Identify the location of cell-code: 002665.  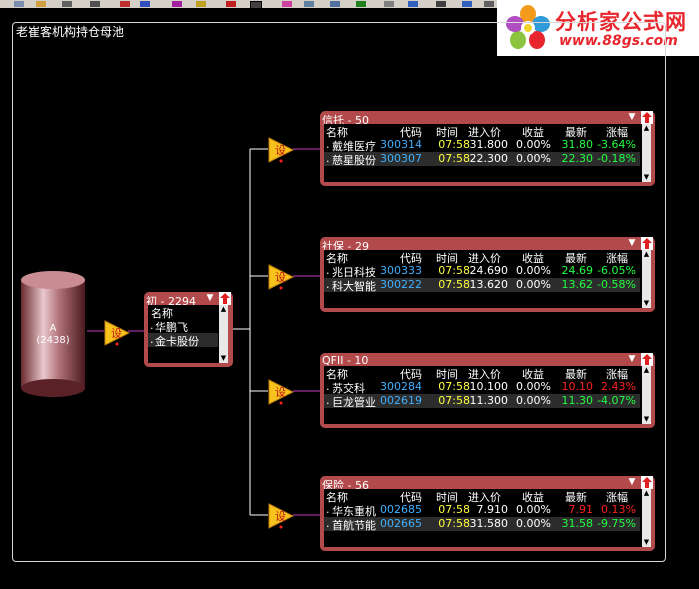
(401, 523).